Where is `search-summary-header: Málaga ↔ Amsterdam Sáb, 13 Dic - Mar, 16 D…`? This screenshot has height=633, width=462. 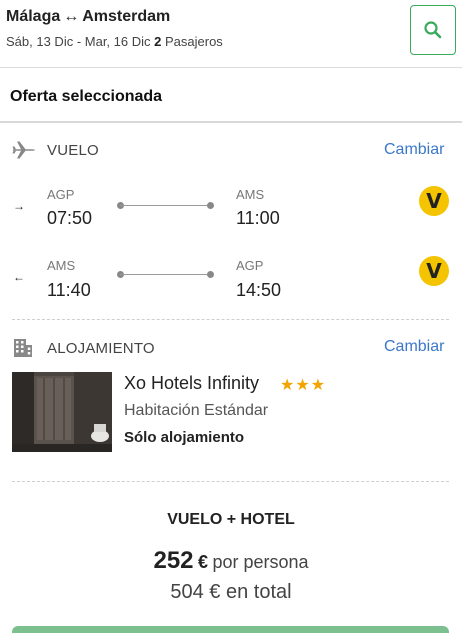
search-summary-header: Málaga ↔ Amsterdam Sáb, 13 Dic - Mar, 16 D… is located at coordinates (231, 34).